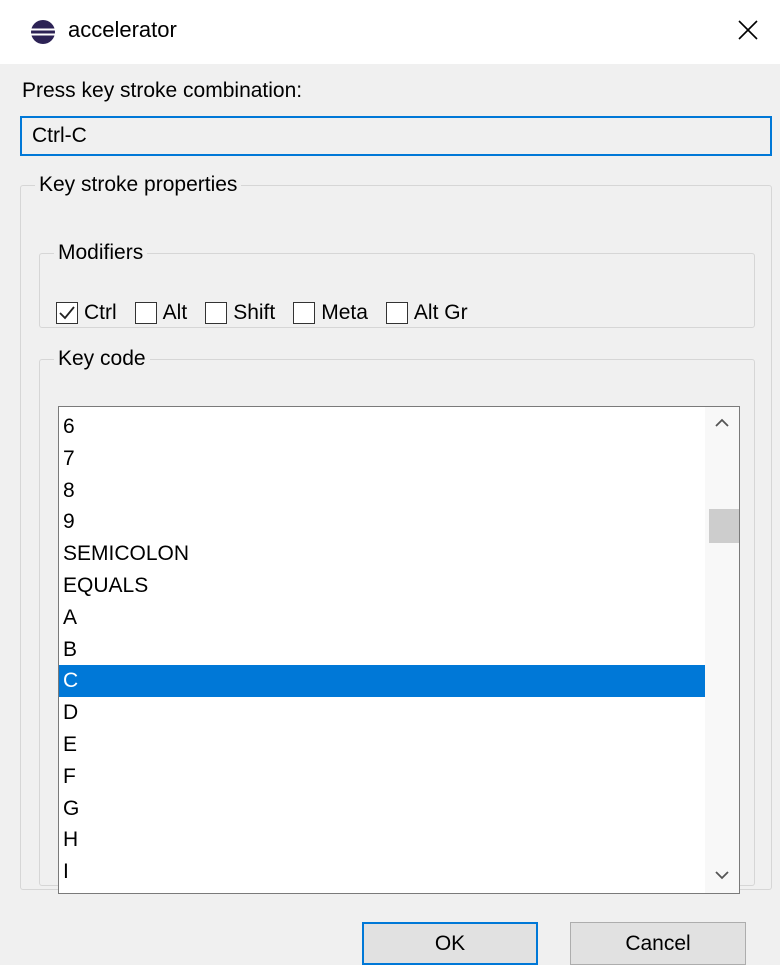 The image size is (780, 965). Describe the element at coordinates (382, 586) in the screenshot. I see `key-code-item: EQUALS` at that location.